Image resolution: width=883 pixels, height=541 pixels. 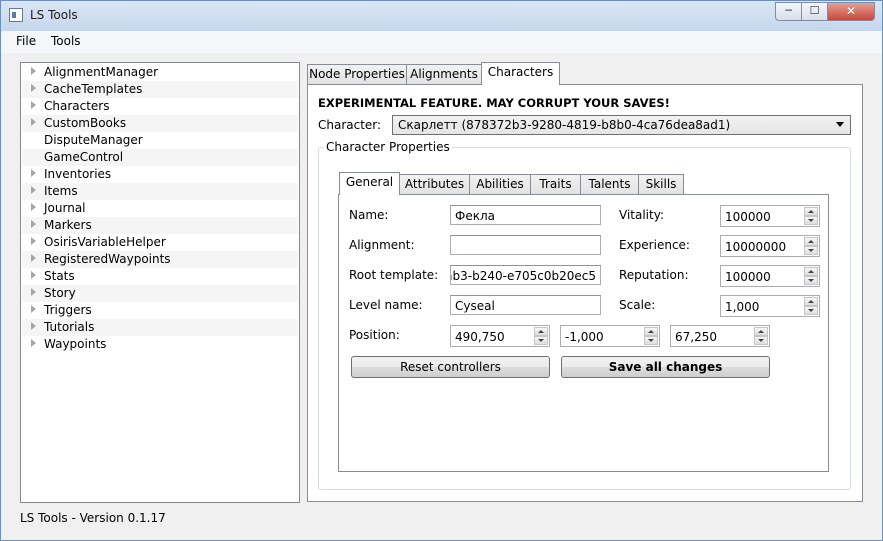 I want to click on menu-file: File, so click(x=26, y=41).